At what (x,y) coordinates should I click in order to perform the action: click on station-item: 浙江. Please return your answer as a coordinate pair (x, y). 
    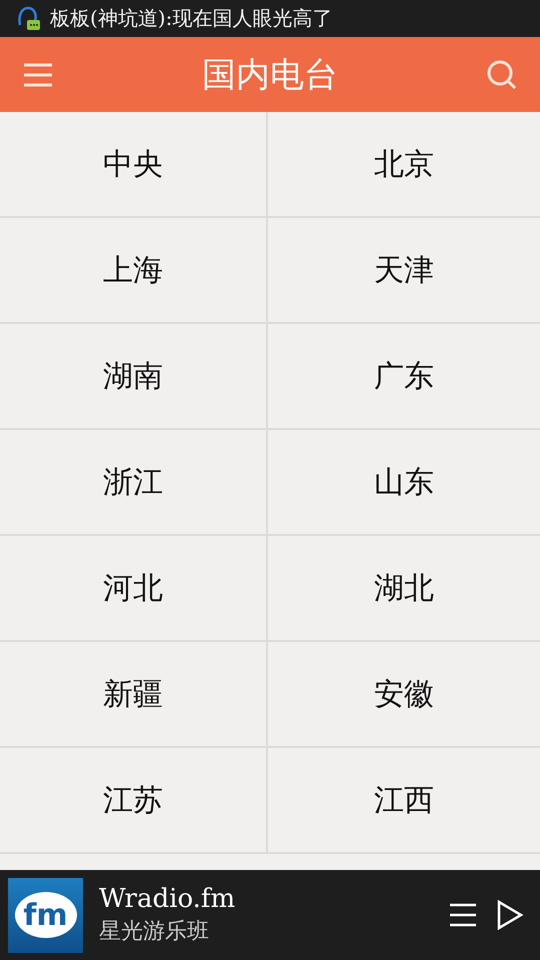
    Looking at the image, I should click on (134, 483).